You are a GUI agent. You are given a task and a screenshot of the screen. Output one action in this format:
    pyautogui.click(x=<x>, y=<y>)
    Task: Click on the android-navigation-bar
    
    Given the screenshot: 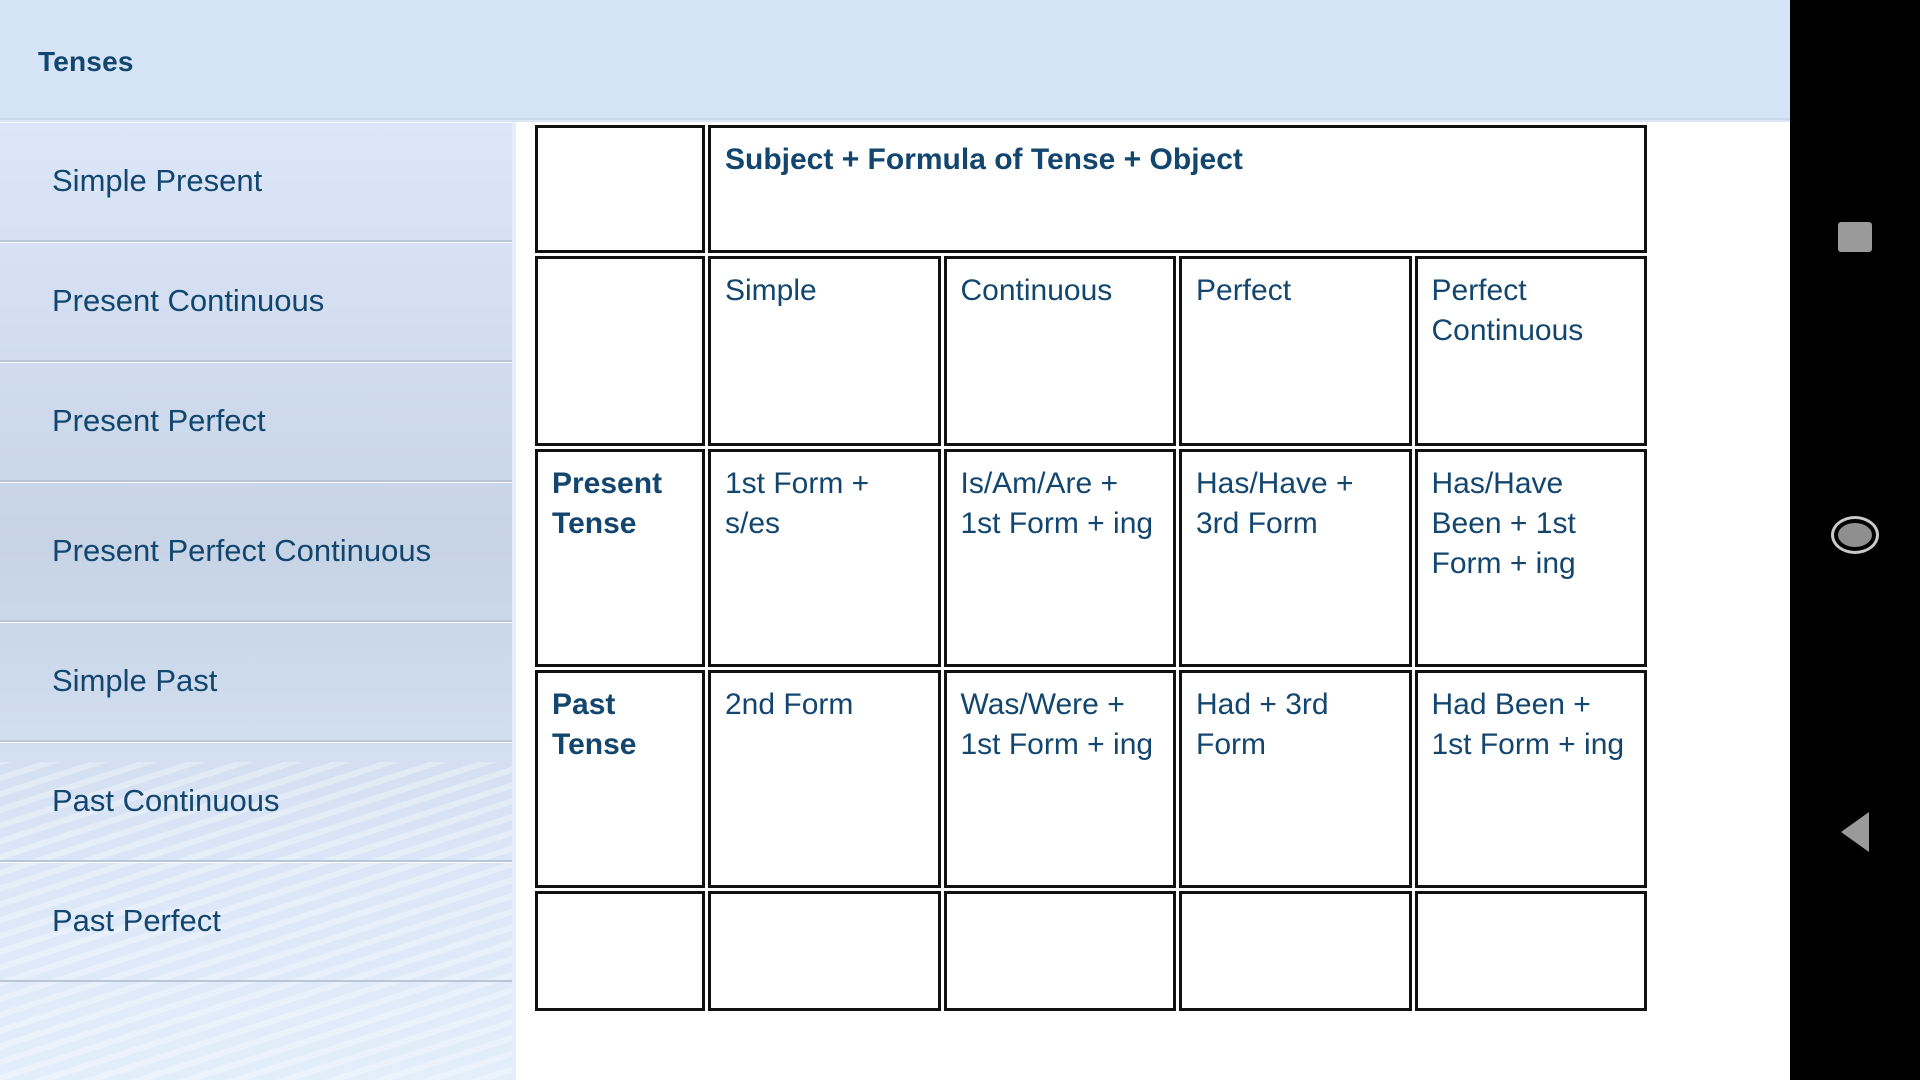 What is the action you would take?
    pyautogui.click(x=1855, y=540)
    